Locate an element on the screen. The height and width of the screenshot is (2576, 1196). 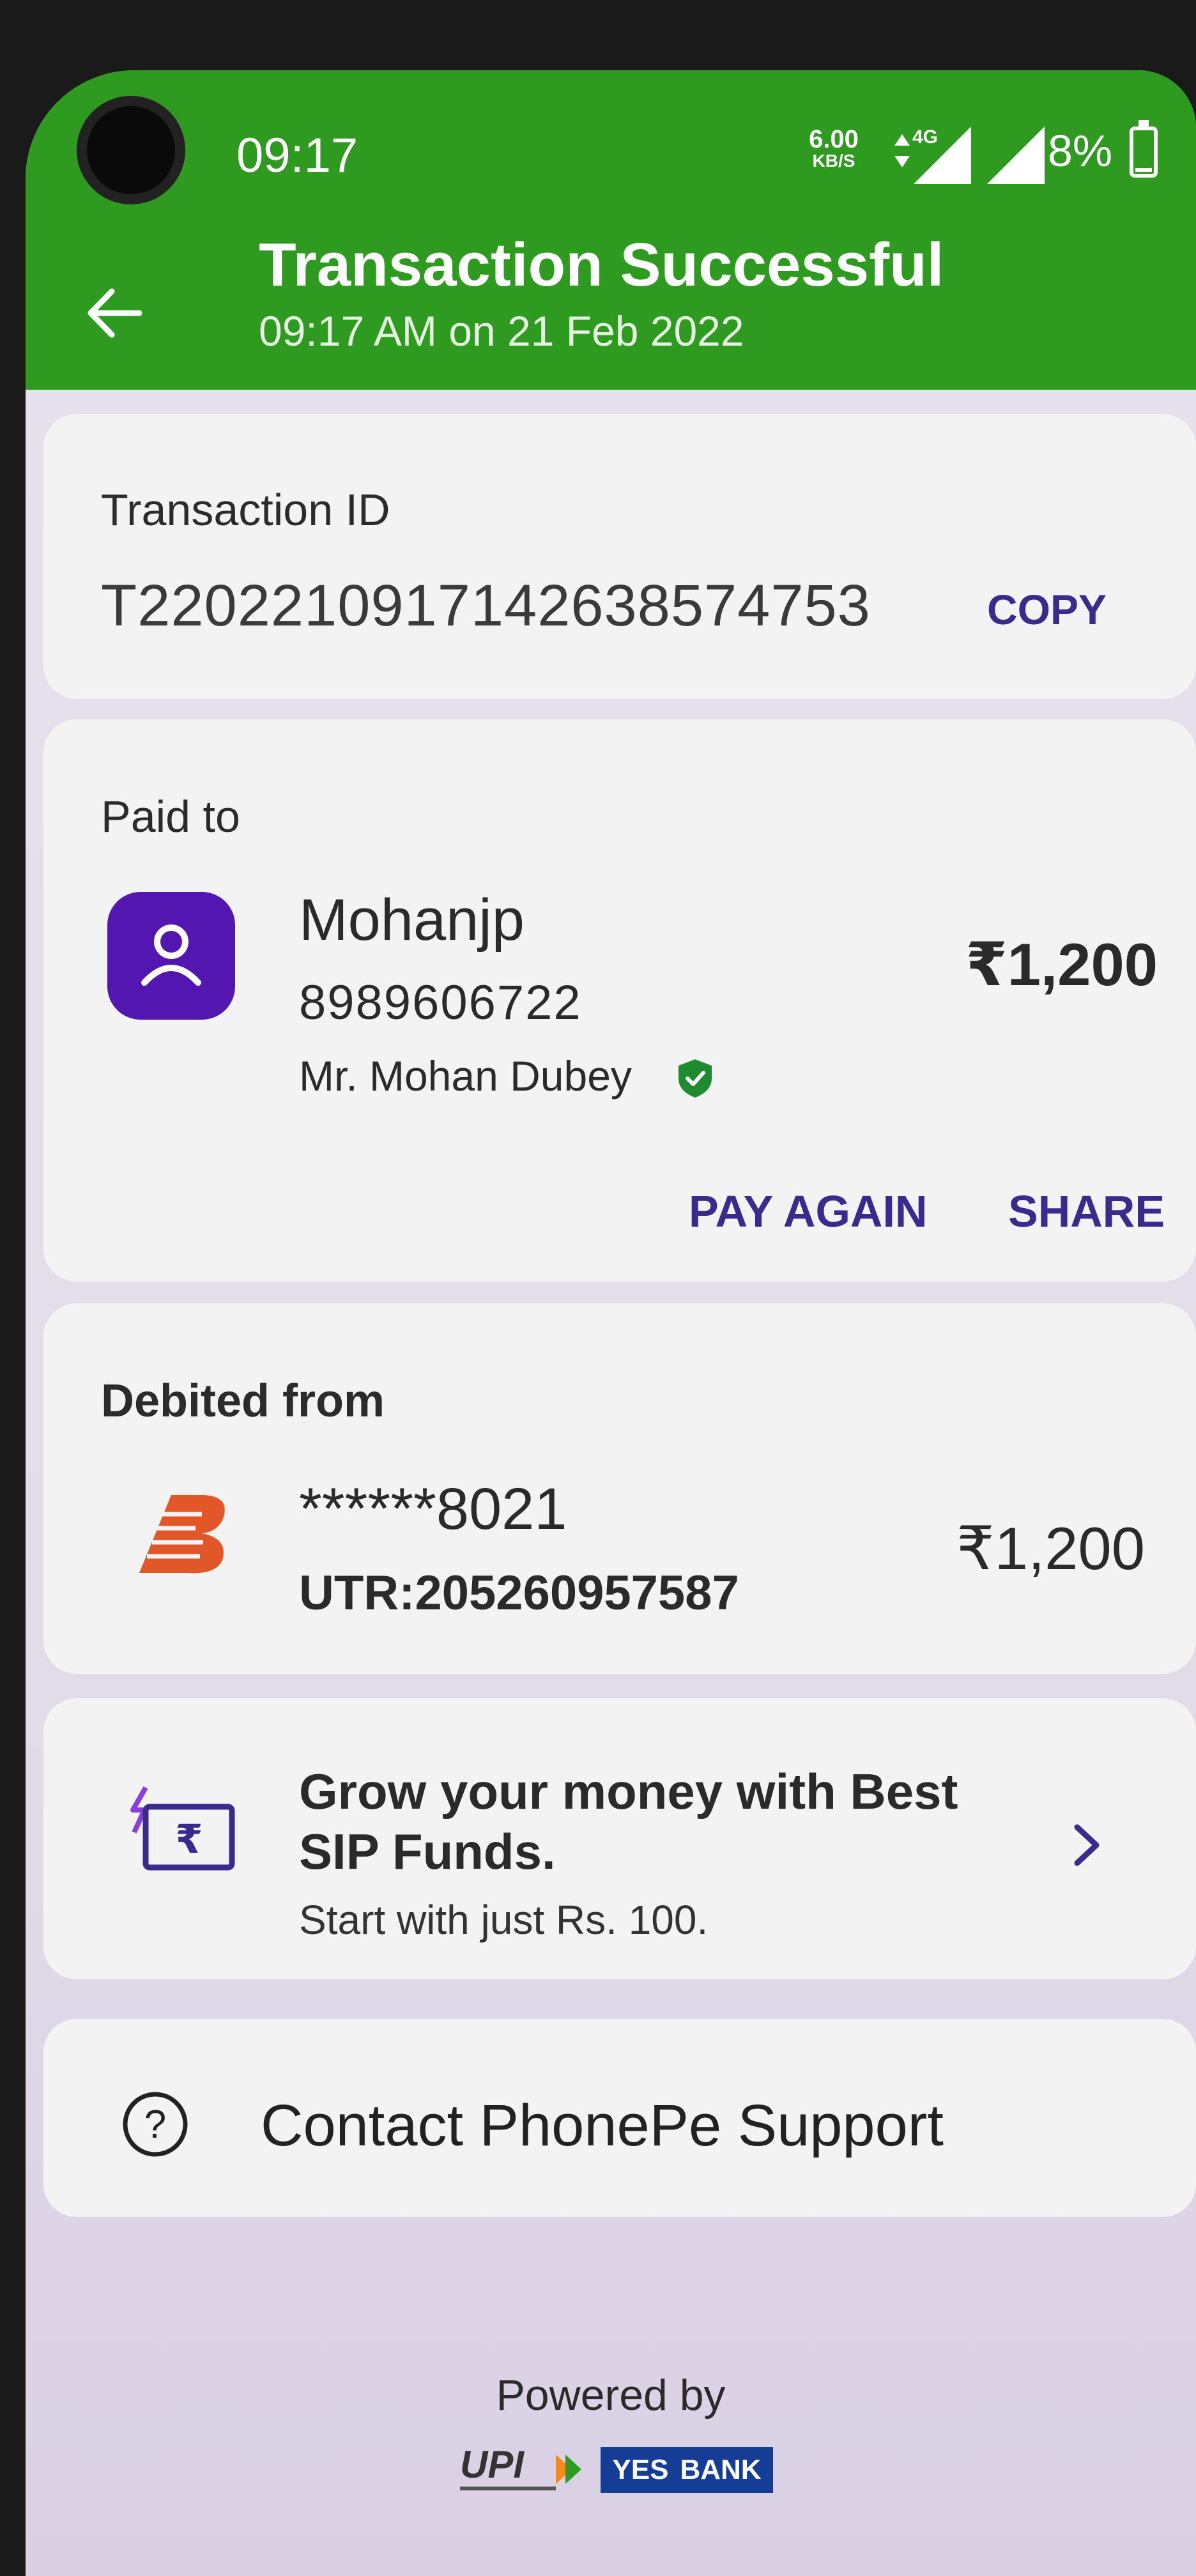
contact-support-button: ? Contact PhonePe Support is located at coordinates (619, 2118).